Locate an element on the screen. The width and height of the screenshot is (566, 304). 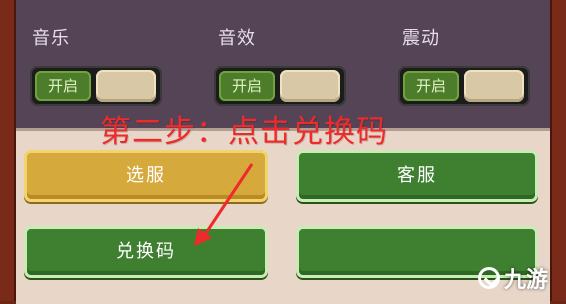
vibration-toggle: 开启 is located at coordinates (464, 86).